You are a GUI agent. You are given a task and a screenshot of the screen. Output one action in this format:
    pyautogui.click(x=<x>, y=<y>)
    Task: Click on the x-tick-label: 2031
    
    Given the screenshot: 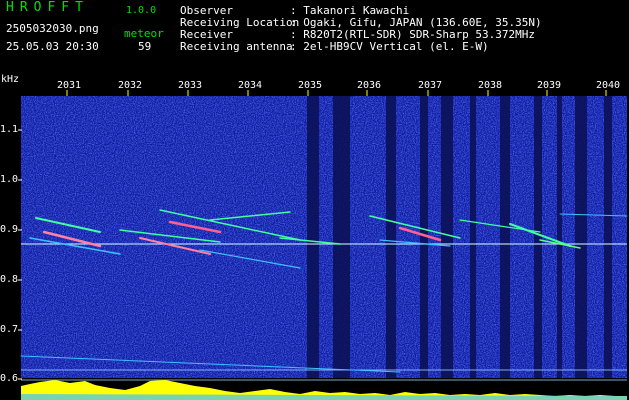 What is the action you would take?
    pyautogui.click(x=69, y=85)
    